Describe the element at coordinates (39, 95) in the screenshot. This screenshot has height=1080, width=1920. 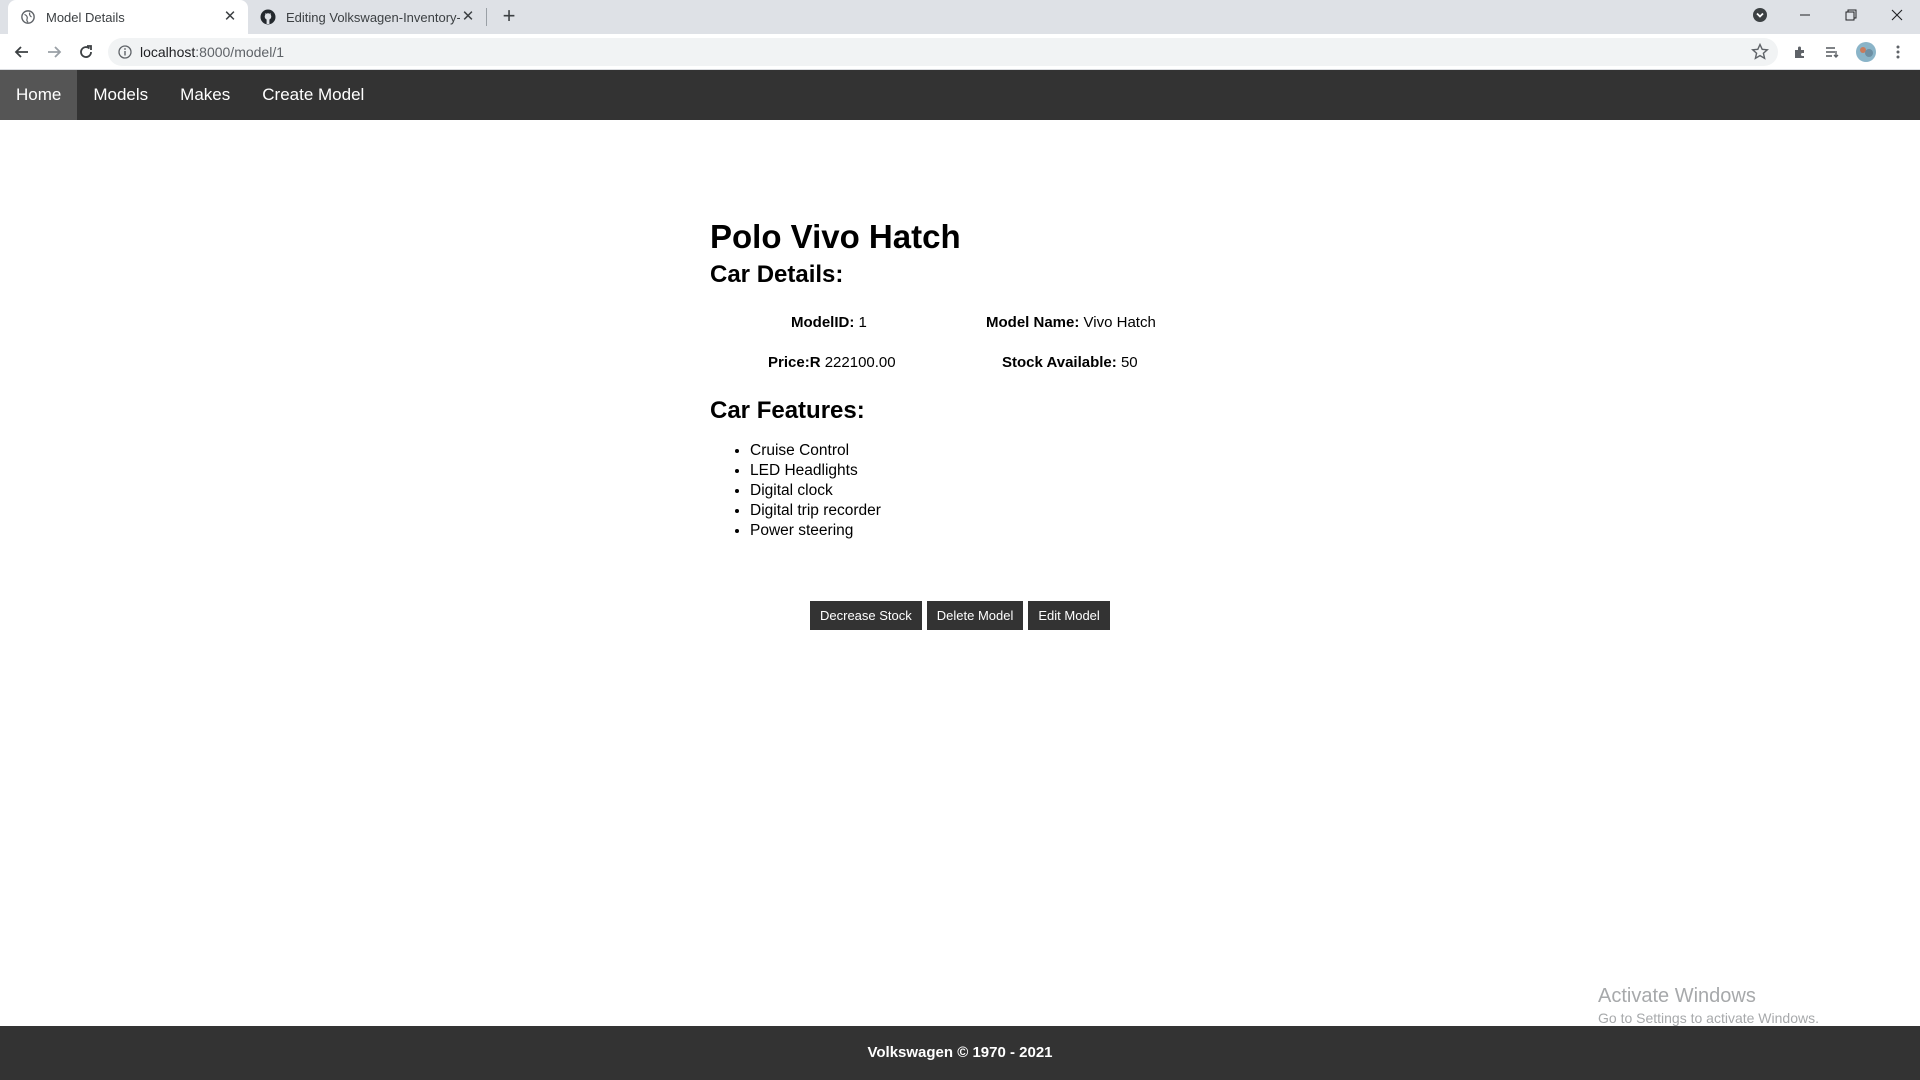
I see `nav-home: Home` at that location.